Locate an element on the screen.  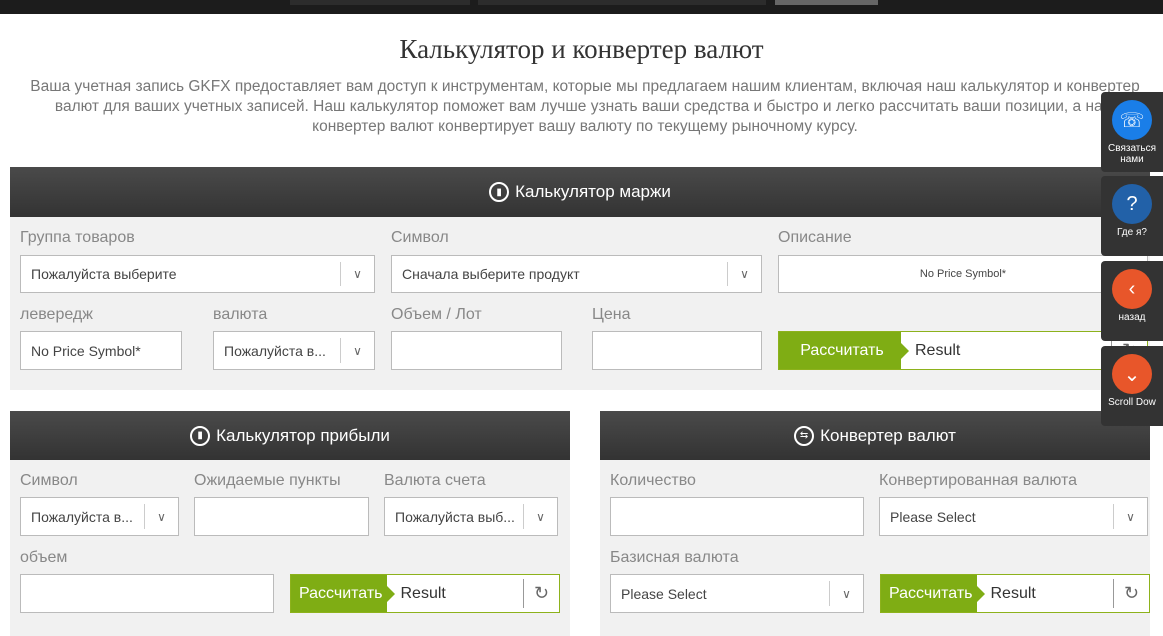
section-title: Конвертер валют is located at coordinates (888, 435).